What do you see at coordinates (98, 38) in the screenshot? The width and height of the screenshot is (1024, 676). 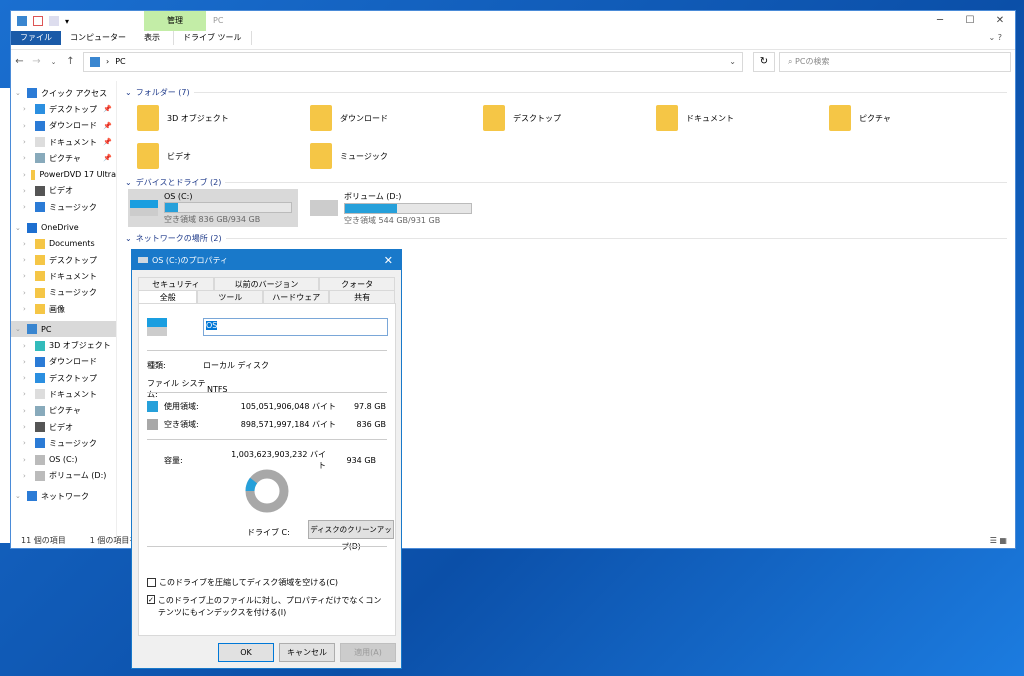 I see `tab-computer: コンピューター` at bounding box center [98, 38].